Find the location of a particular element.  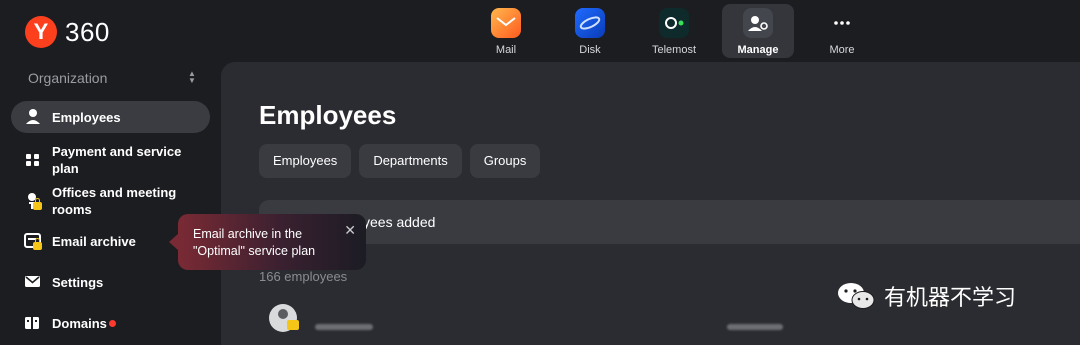

sidebar-item-label: Payment and service plan is located at coordinates (117, 160).